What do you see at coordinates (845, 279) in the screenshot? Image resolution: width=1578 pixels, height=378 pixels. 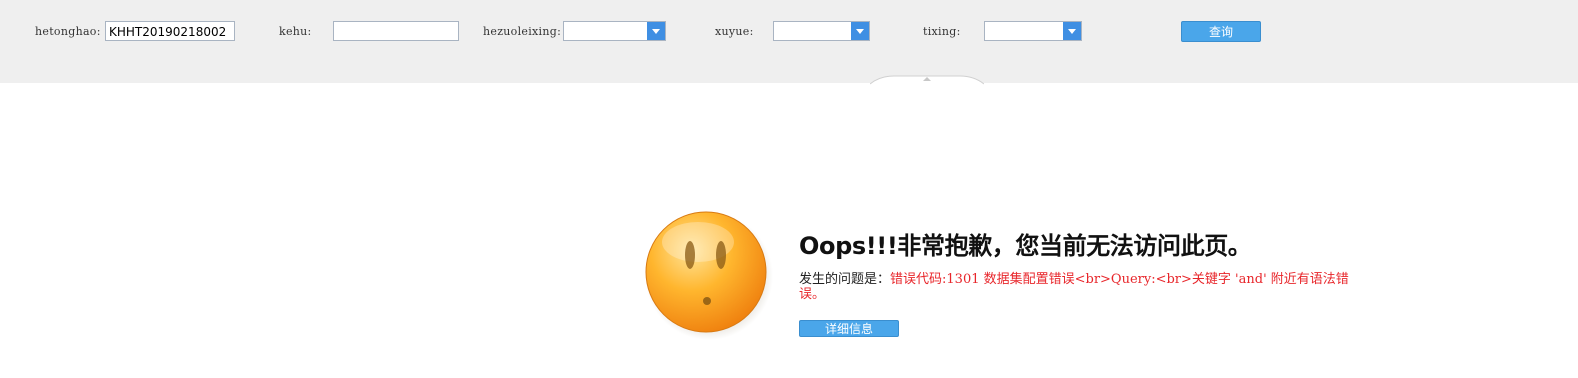 I see `error-prefix: 发生的问题是：` at bounding box center [845, 279].